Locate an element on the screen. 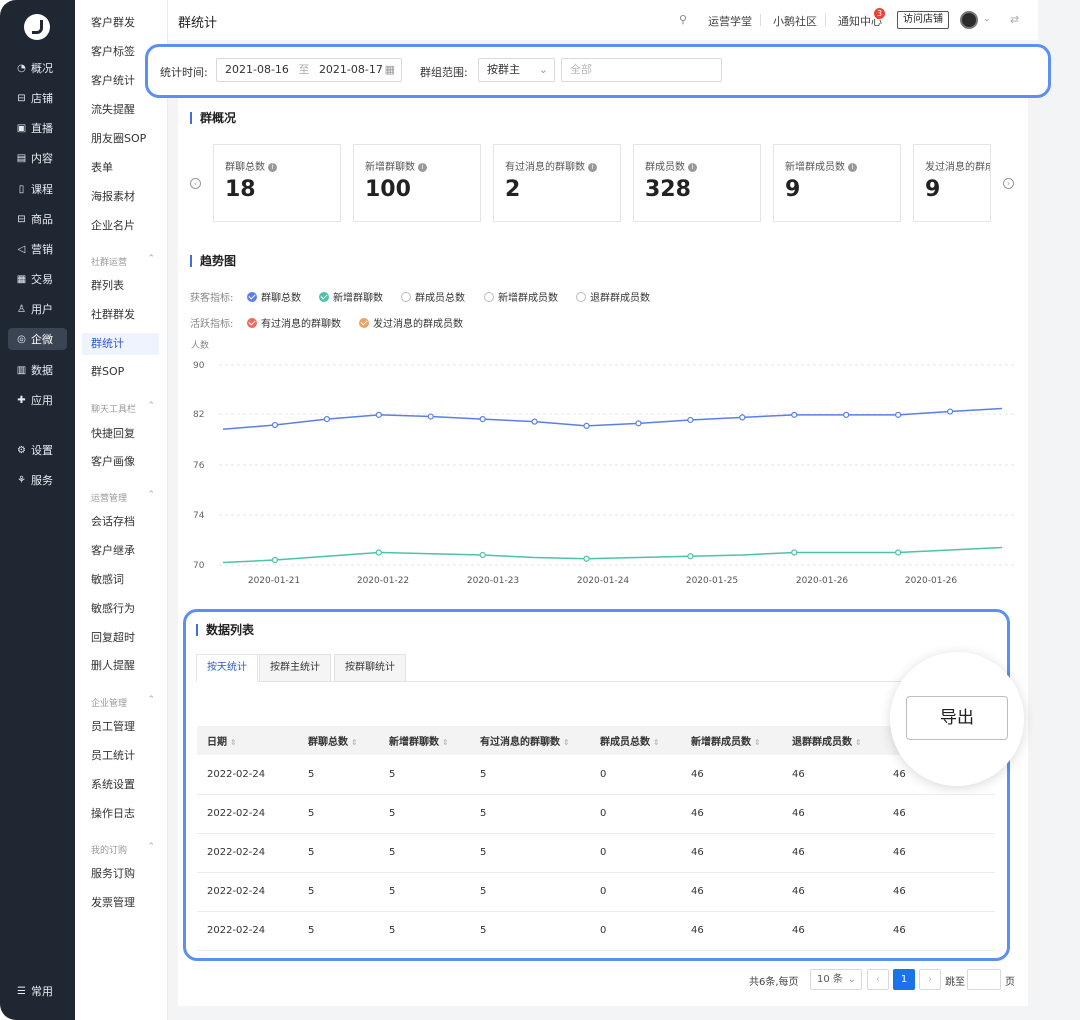 The image size is (1080, 1020). tab-by-group: 按群聊统计 is located at coordinates (370, 668).